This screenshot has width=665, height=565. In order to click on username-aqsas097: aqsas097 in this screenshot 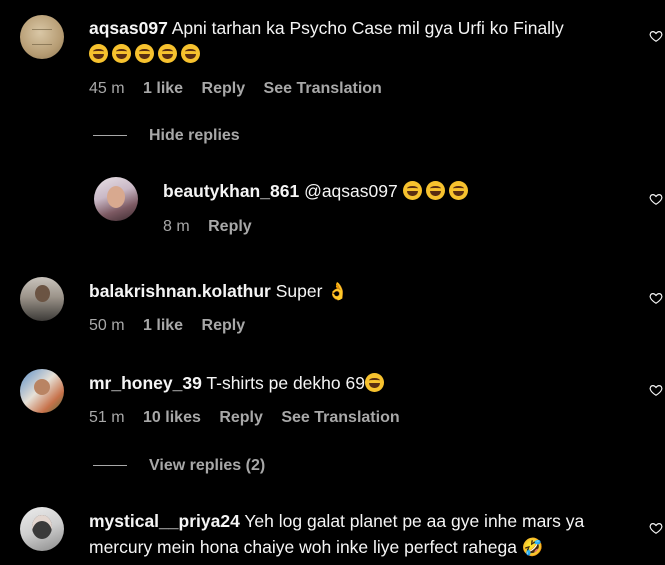, I will do `click(128, 28)`.